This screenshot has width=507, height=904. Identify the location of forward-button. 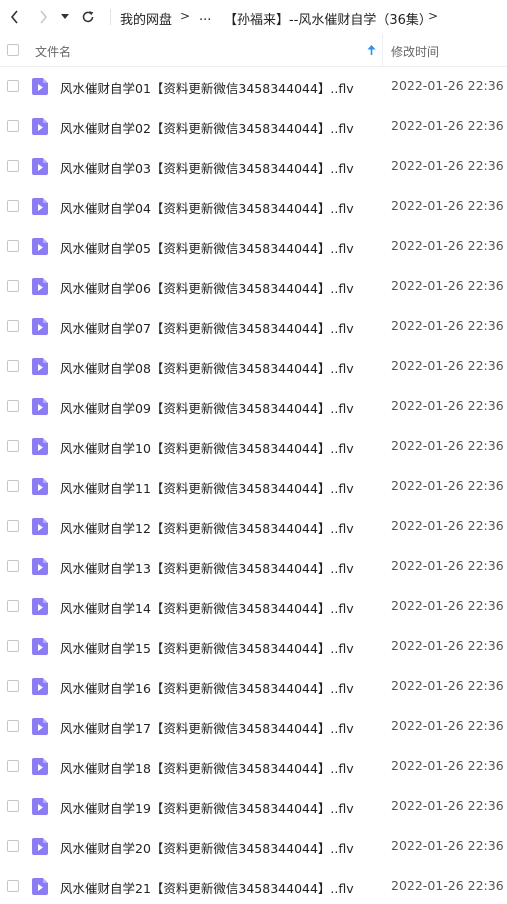
(43, 17).